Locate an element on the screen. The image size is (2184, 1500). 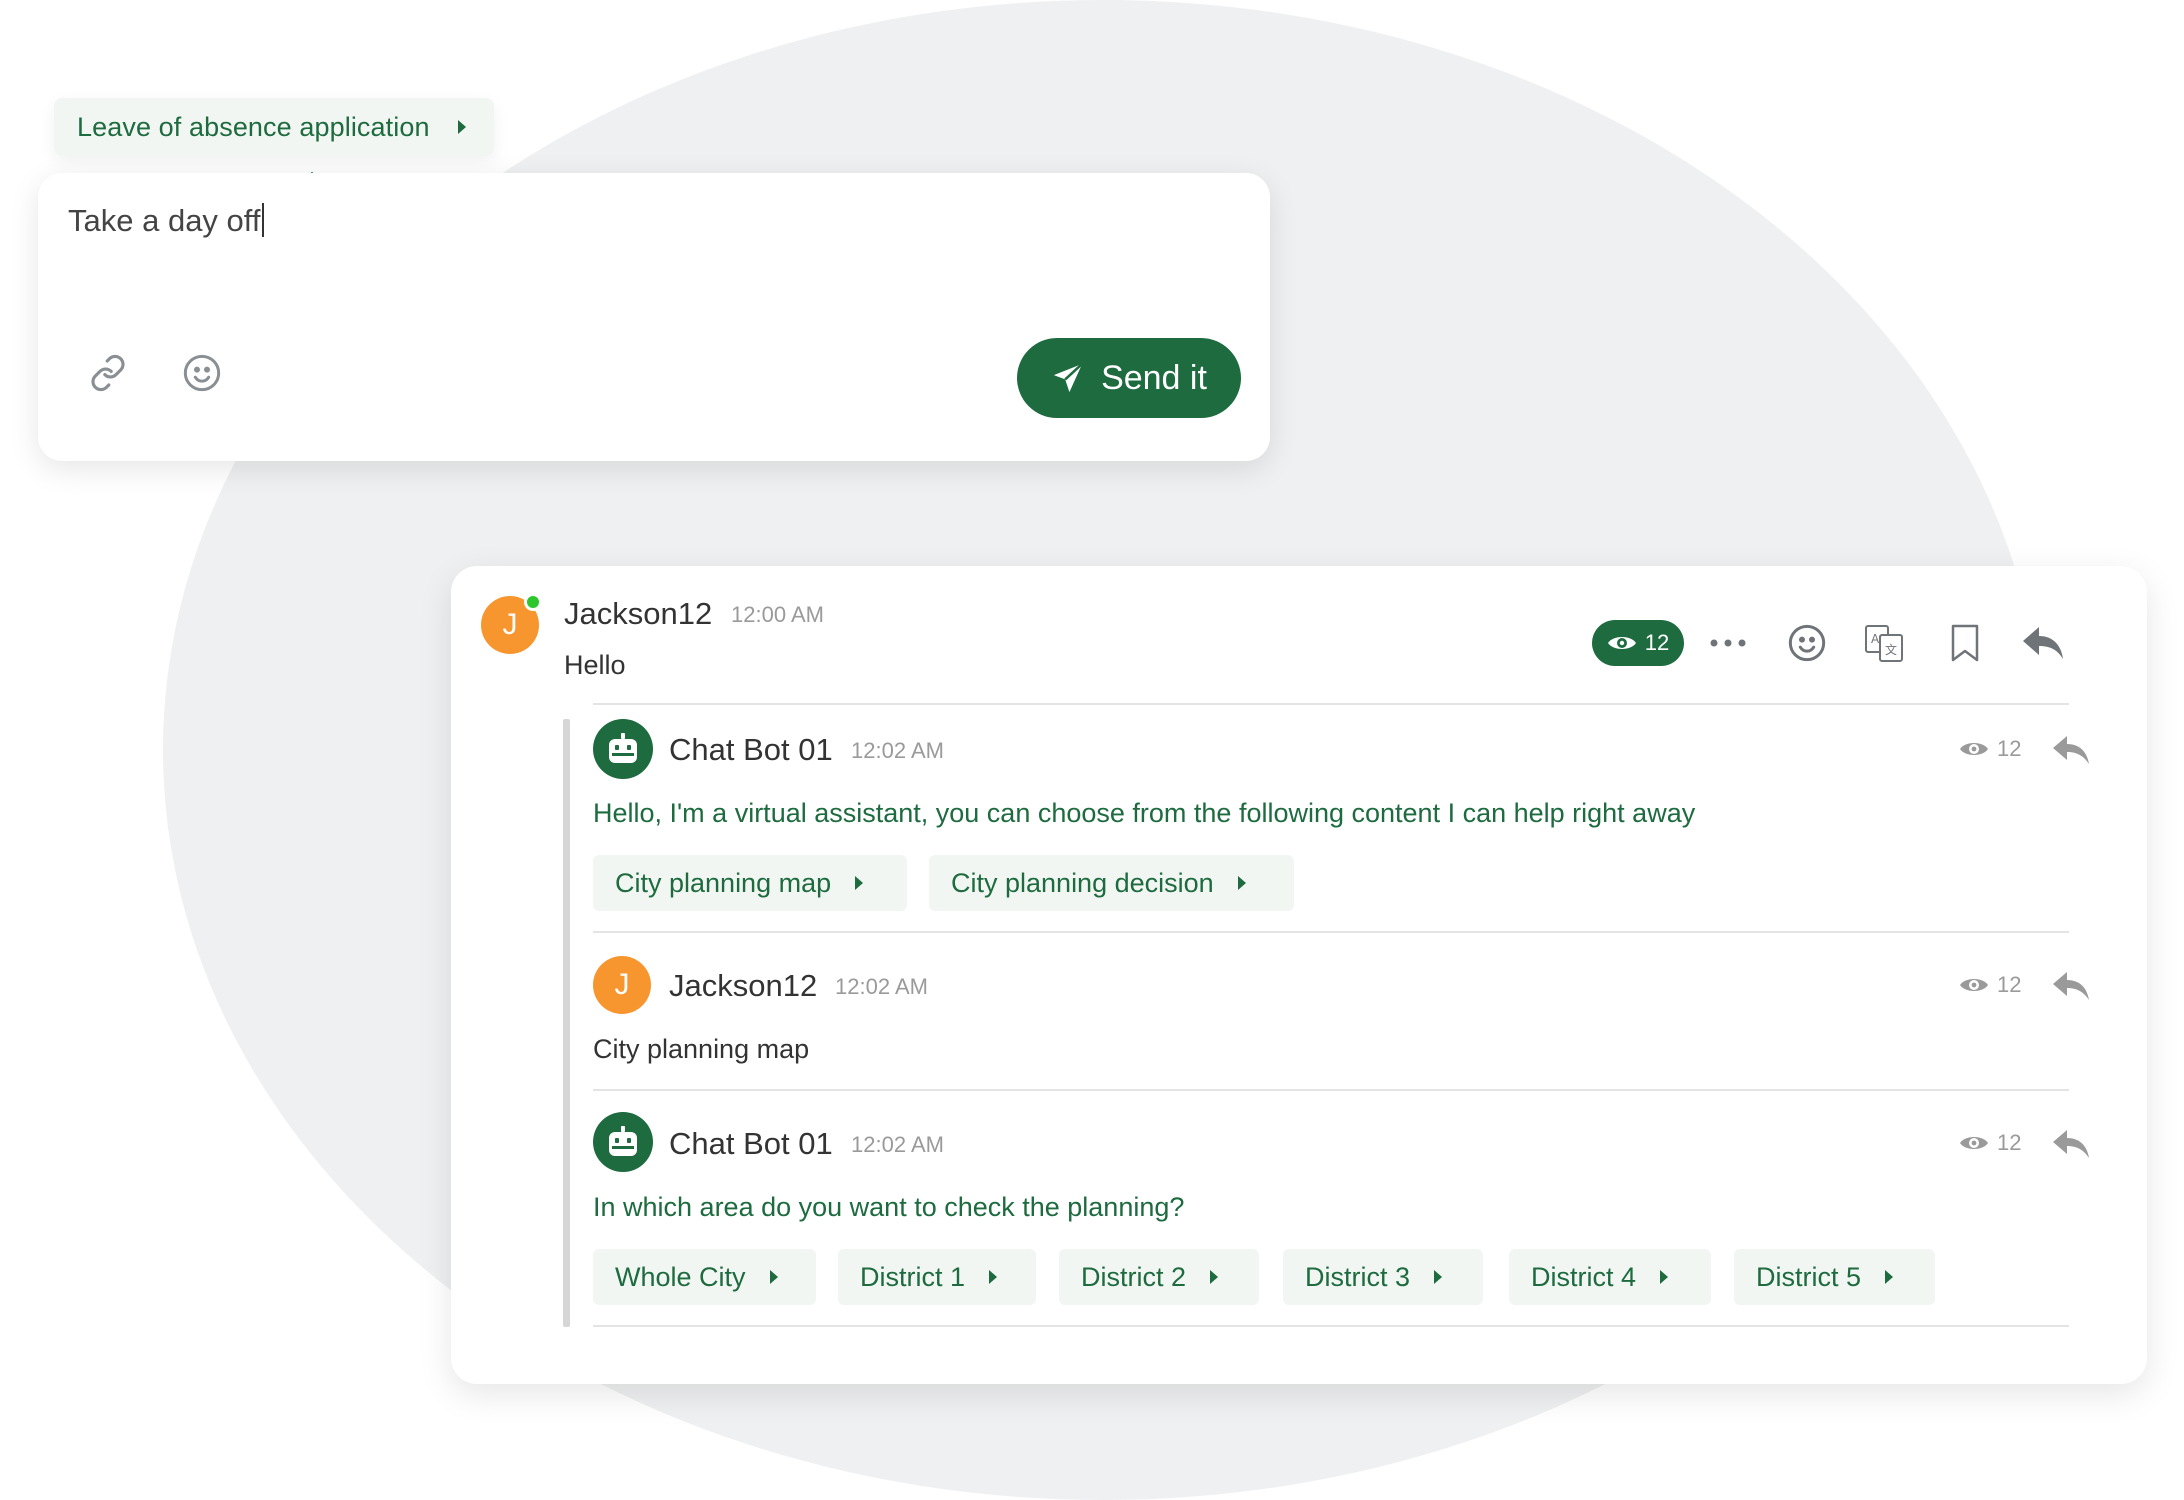
option-chip: District 5 is located at coordinates (1834, 1277).